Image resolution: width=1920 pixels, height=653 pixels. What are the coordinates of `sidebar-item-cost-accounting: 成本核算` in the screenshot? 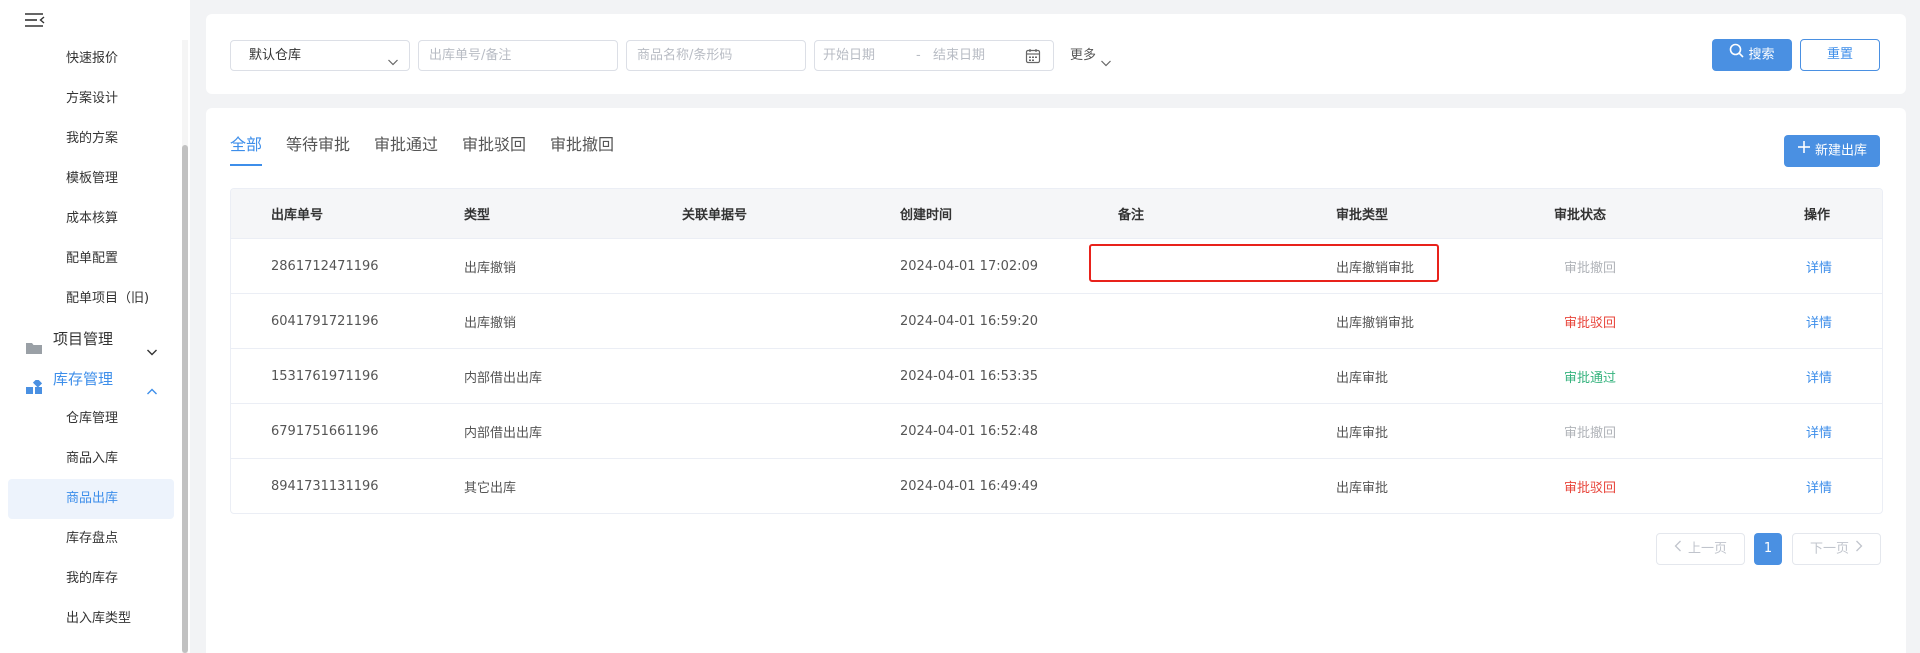 It's located at (91, 219).